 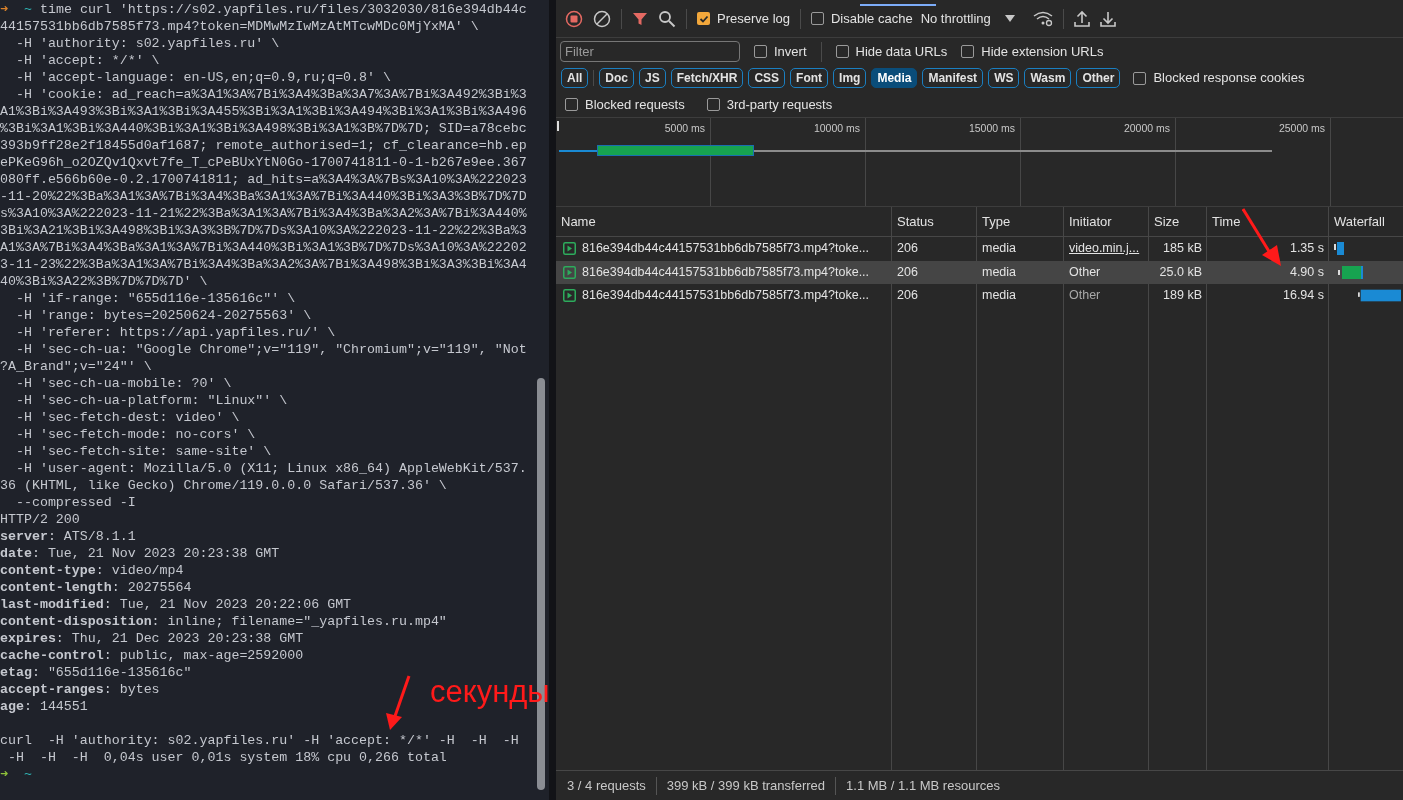 I want to click on terminal-line: -H 'cookie: ad_reach=a%3A1%3A%7Bi%3A4%3Ba%3A7%3A%7Bi%3A492%3Bi%3, so click(x=270, y=94).